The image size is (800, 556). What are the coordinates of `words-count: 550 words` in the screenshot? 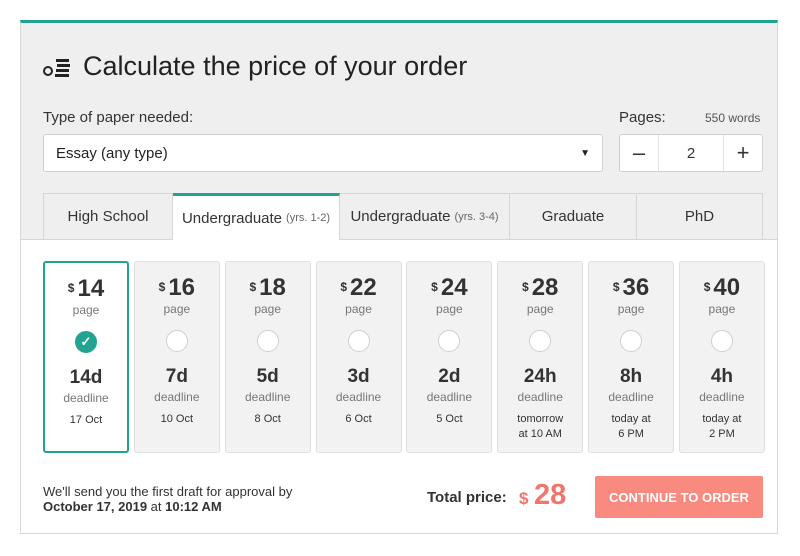 It's located at (733, 118).